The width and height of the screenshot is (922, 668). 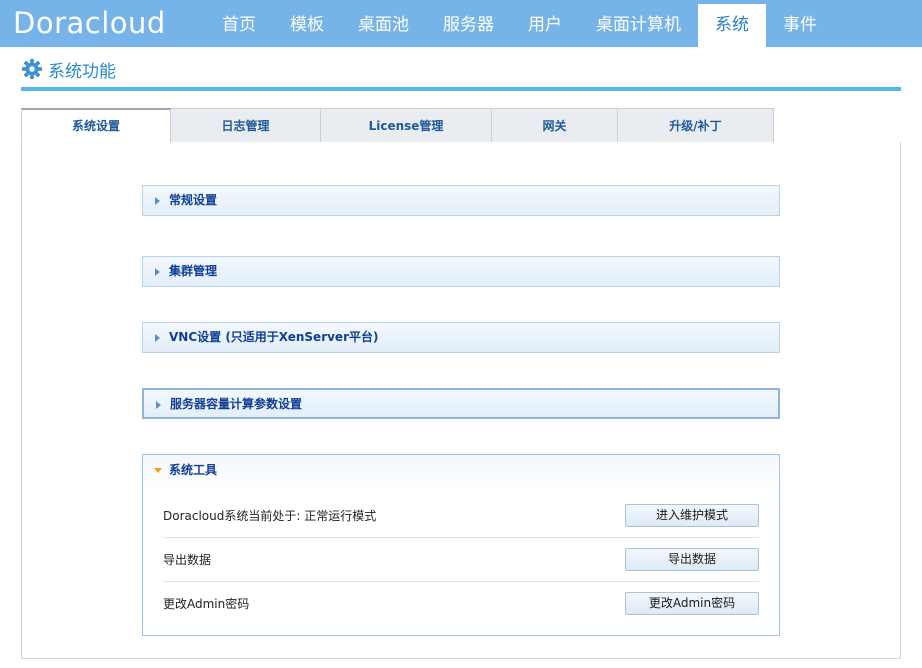 What do you see at coordinates (193, 200) in the screenshot?
I see `section-label: 常规设置` at bounding box center [193, 200].